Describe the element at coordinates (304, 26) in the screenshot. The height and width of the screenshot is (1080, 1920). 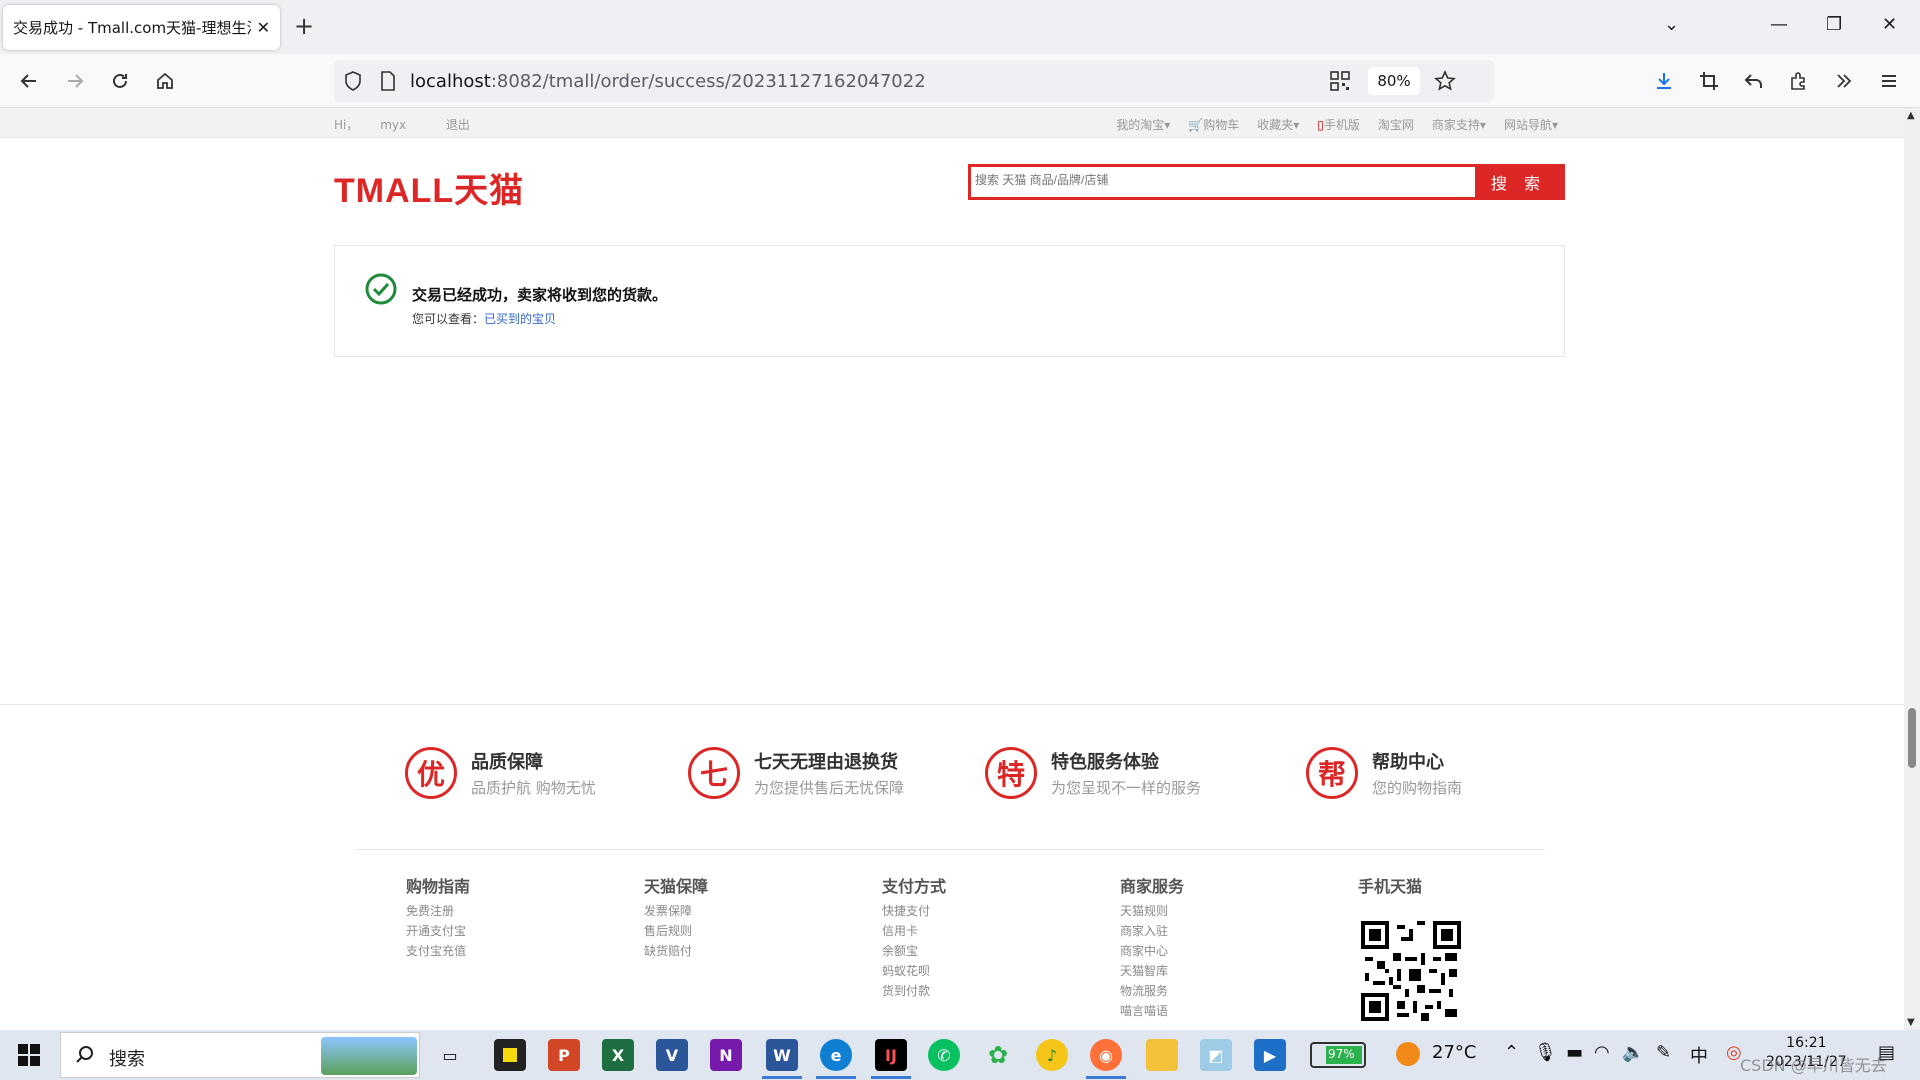
I see `new-tab-icon: +` at that location.